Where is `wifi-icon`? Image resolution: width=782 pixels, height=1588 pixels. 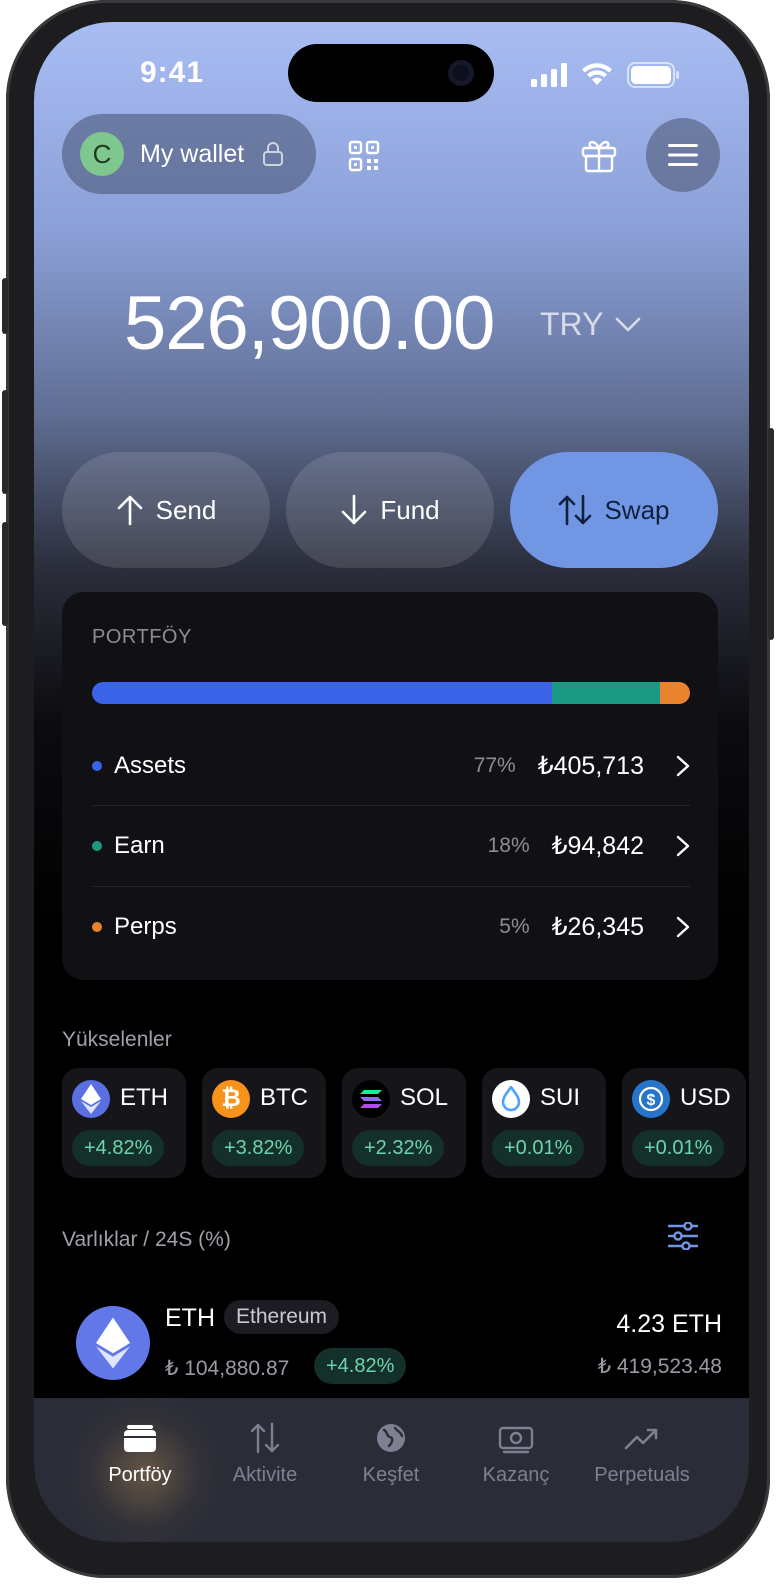
wifi-icon is located at coordinates (597, 74).